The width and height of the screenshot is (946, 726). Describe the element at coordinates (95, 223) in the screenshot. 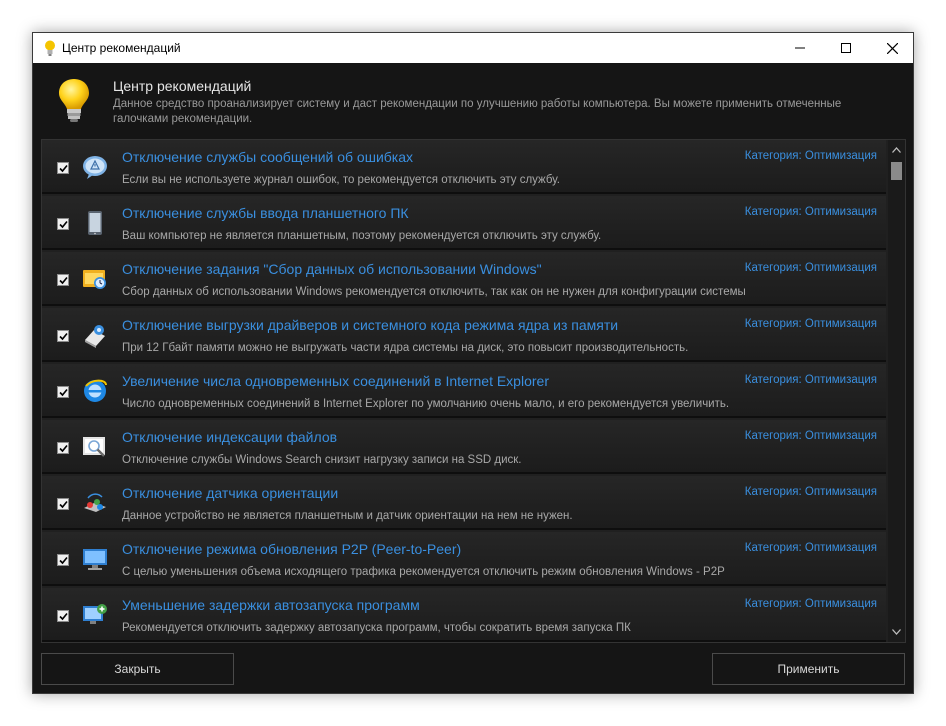

I see `tablet-icon` at that location.